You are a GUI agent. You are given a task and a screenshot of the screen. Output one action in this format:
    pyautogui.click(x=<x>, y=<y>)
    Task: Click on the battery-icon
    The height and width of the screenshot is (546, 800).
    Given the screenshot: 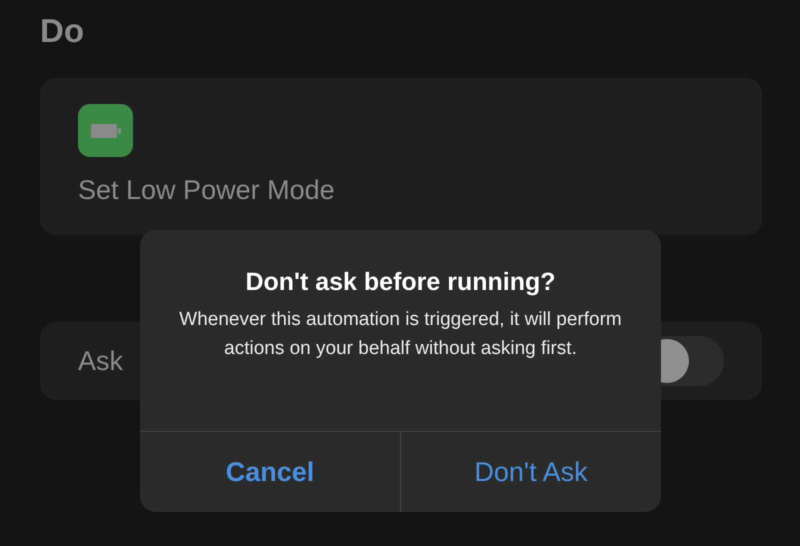 What is the action you would take?
    pyautogui.click(x=105, y=130)
    